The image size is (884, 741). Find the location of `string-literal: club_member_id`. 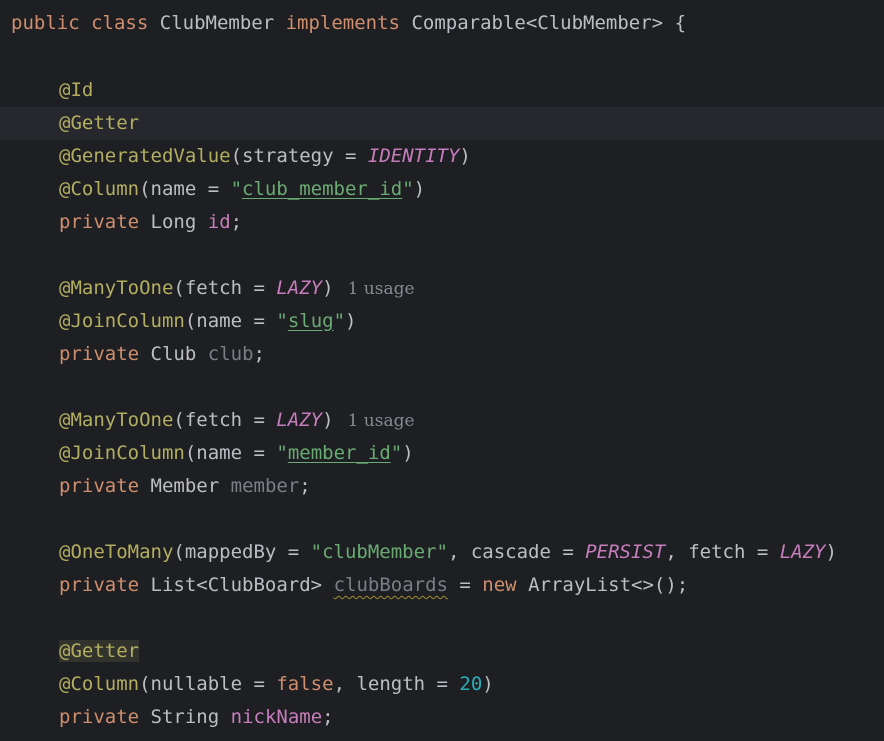

string-literal: club_member_id is located at coordinates (322, 189).